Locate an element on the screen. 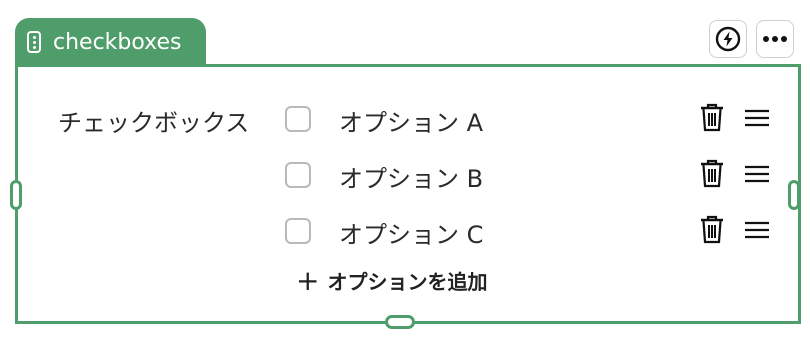 The height and width of the screenshot is (344, 810). lightning-icon is located at coordinates (728, 39).